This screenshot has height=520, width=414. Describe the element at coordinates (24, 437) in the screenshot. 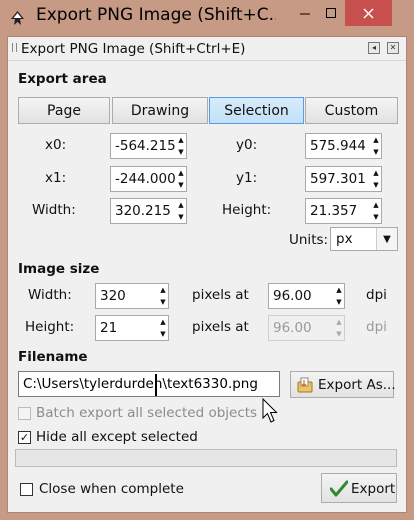

I see `hide-all-checkbox: ✓` at that location.